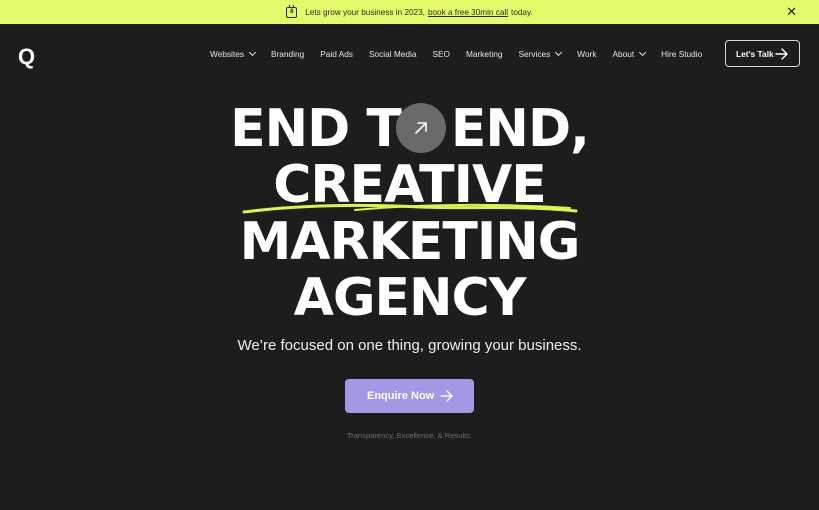 This screenshot has width=819, height=510. I want to click on nav-item-websites: Websites, so click(233, 53).